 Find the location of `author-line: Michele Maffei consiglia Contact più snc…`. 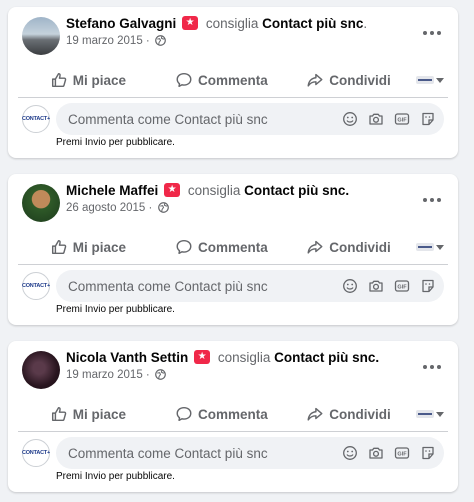

author-line: Michele Maffei consiglia Contact più snc… is located at coordinates (207, 190).